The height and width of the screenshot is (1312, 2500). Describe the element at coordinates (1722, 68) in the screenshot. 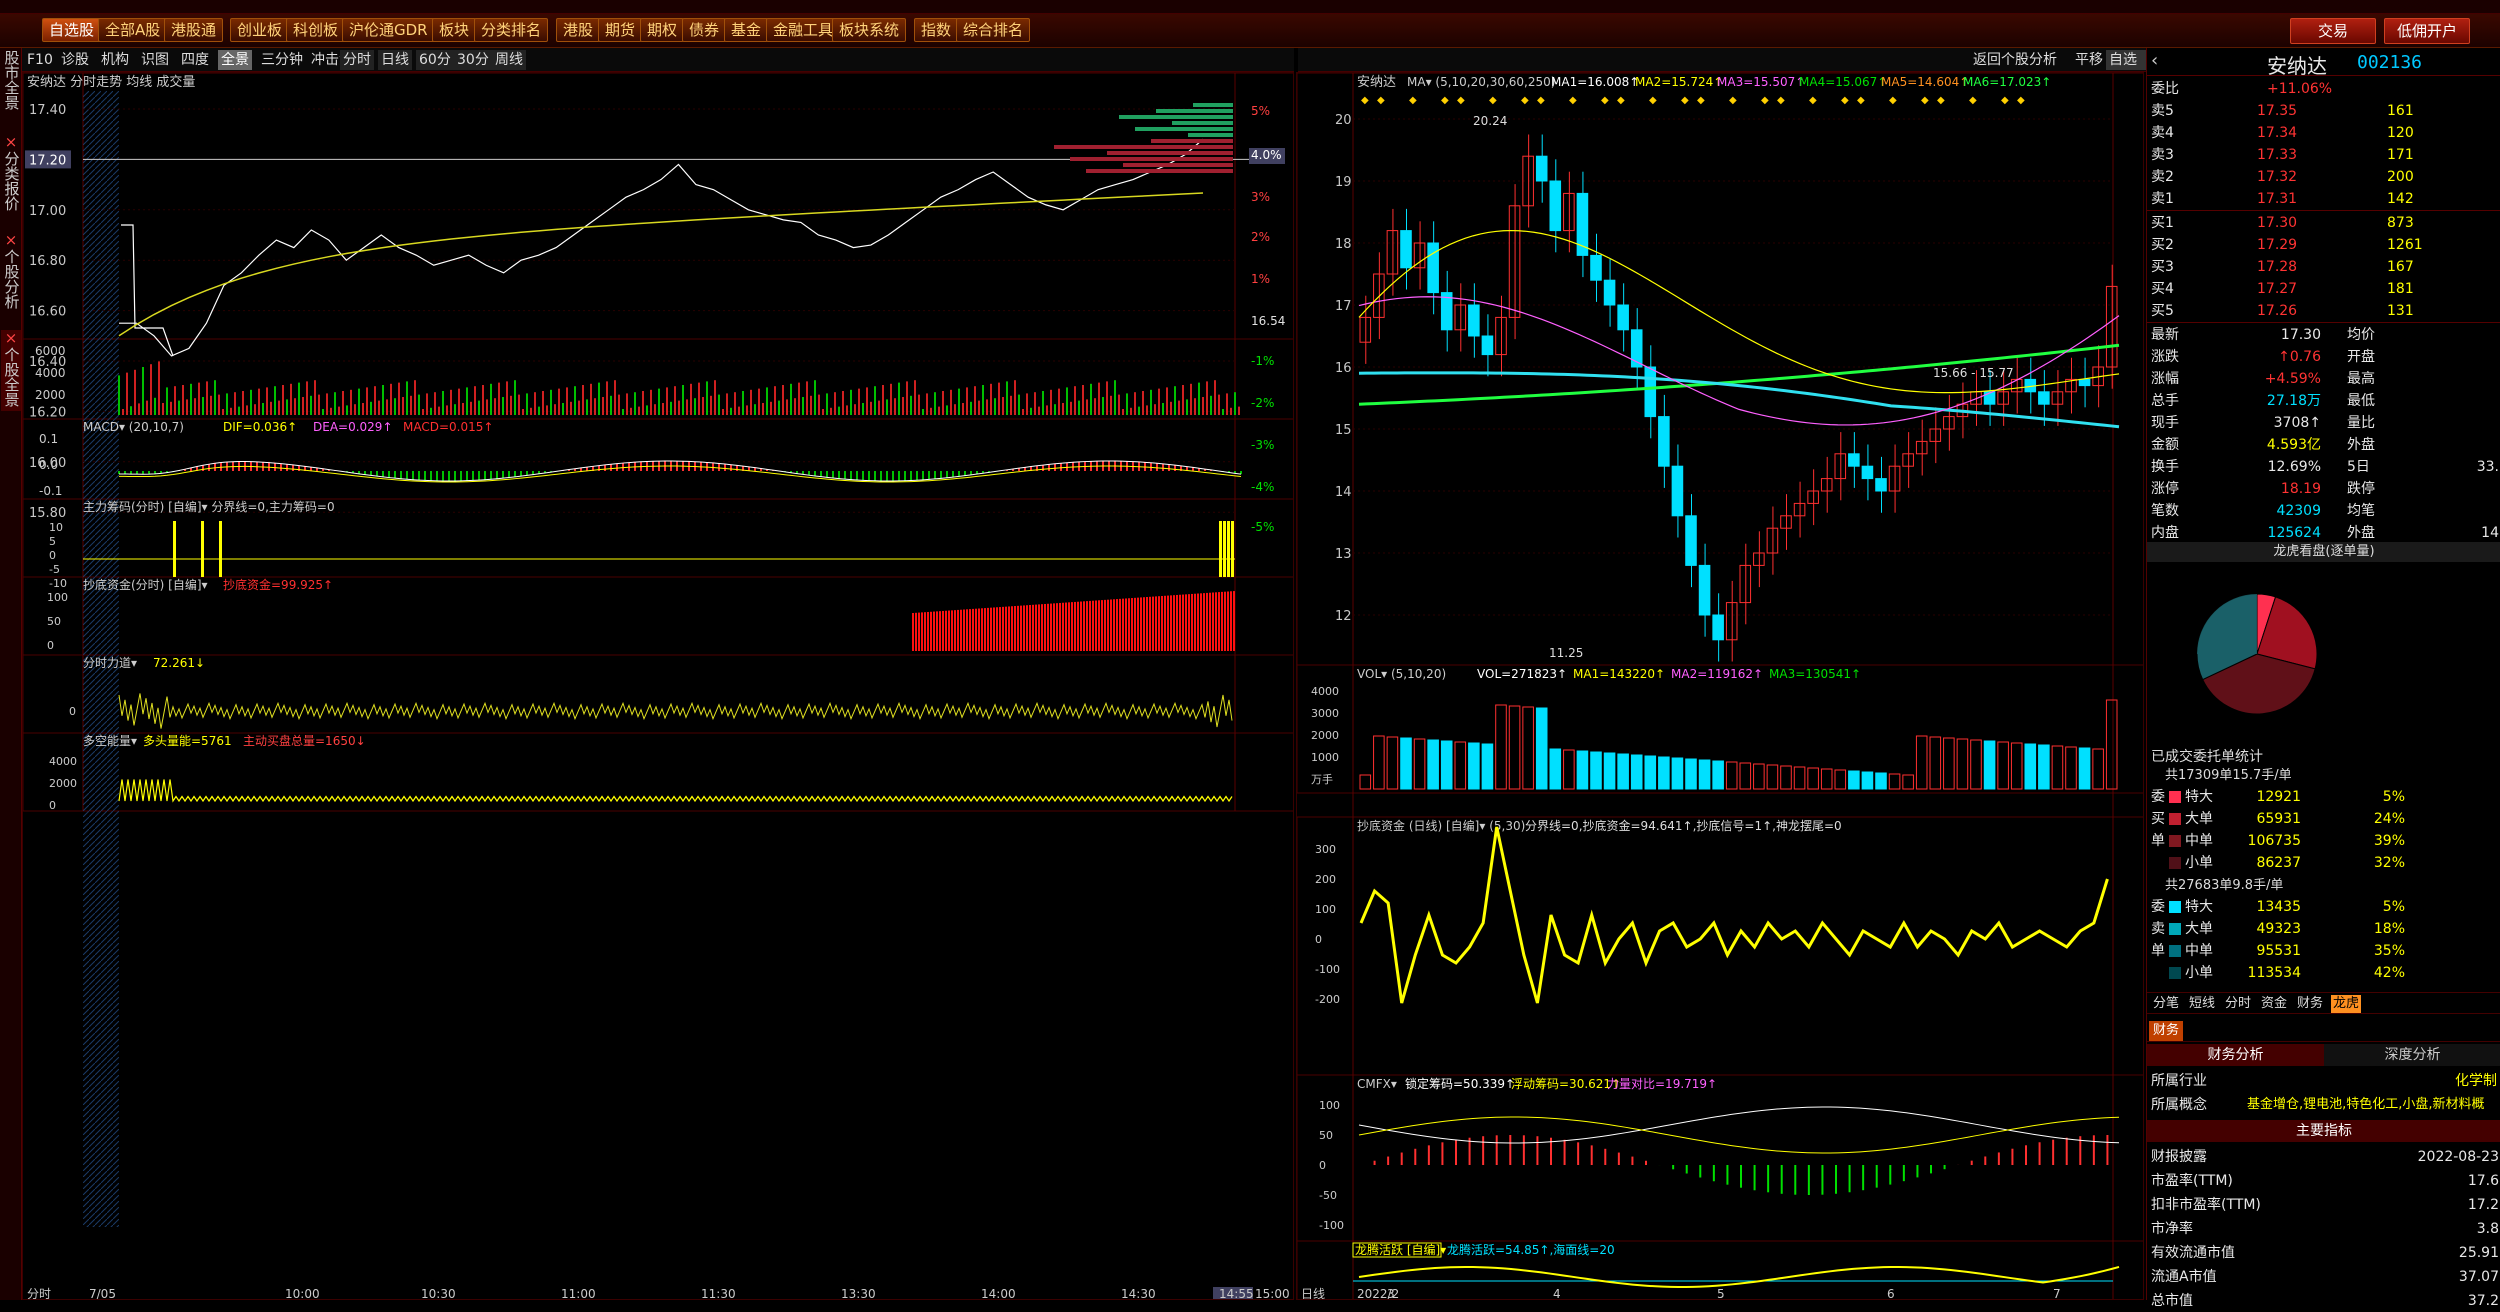

I see `kline-toolbar: 返回个股分析 平移 自选 ▾` at that location.